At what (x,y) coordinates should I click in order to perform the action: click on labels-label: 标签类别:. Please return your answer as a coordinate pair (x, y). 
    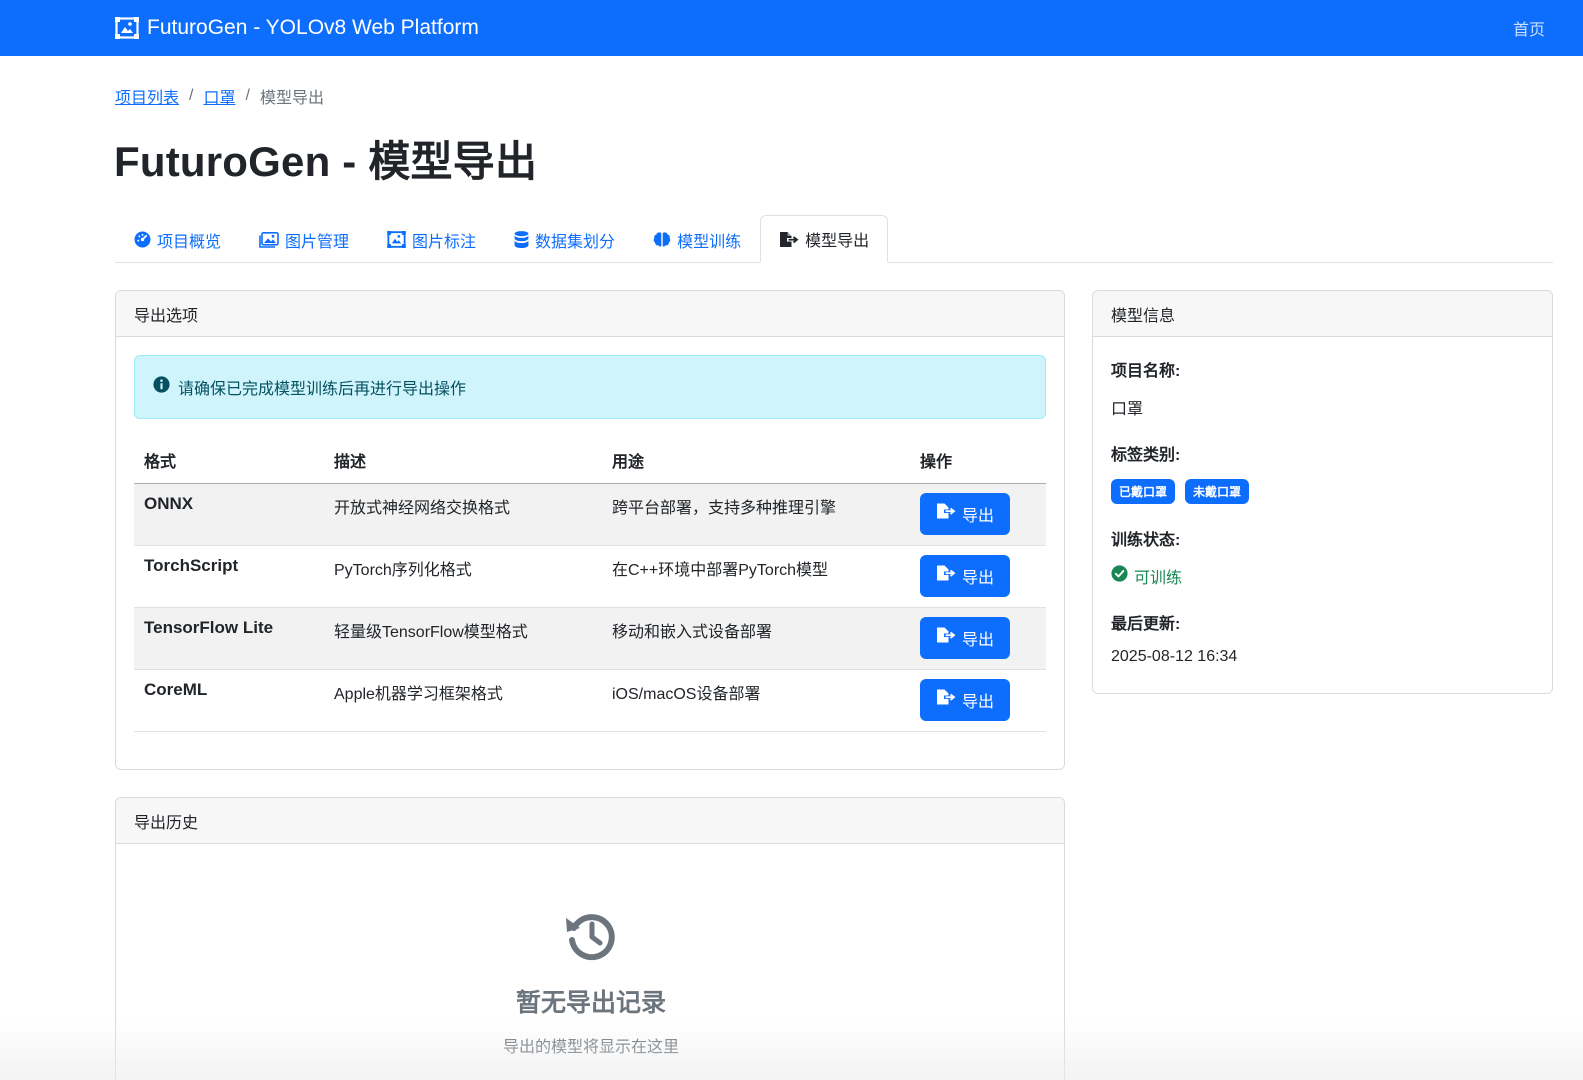
    Looking at the image, I should click on (1146, 455).